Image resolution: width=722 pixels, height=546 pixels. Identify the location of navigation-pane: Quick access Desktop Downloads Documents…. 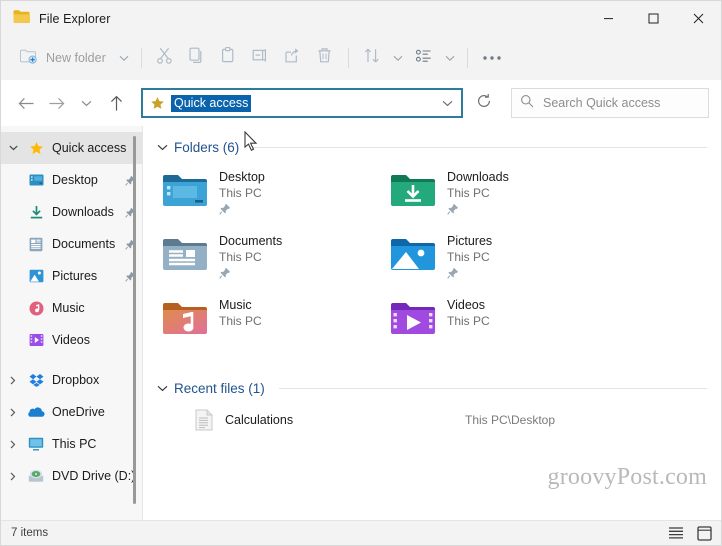
(71, 323).